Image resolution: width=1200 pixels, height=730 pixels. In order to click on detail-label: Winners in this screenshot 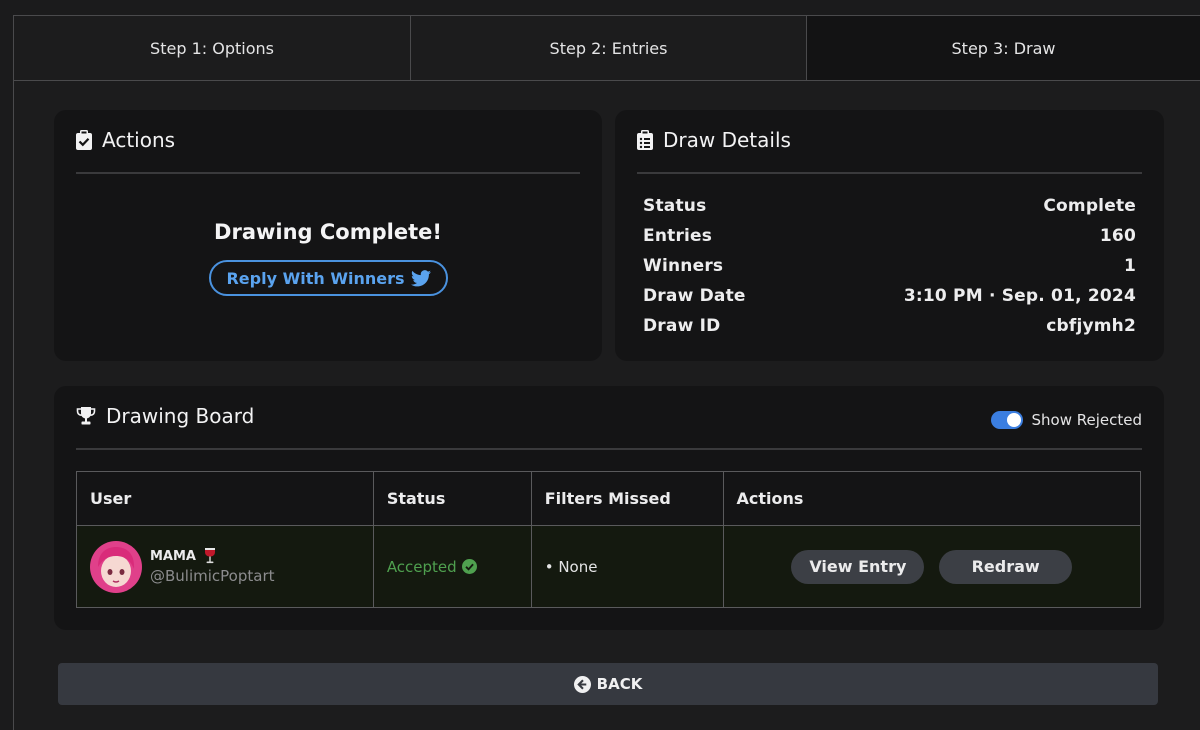, I will do `click(683, 266)`.